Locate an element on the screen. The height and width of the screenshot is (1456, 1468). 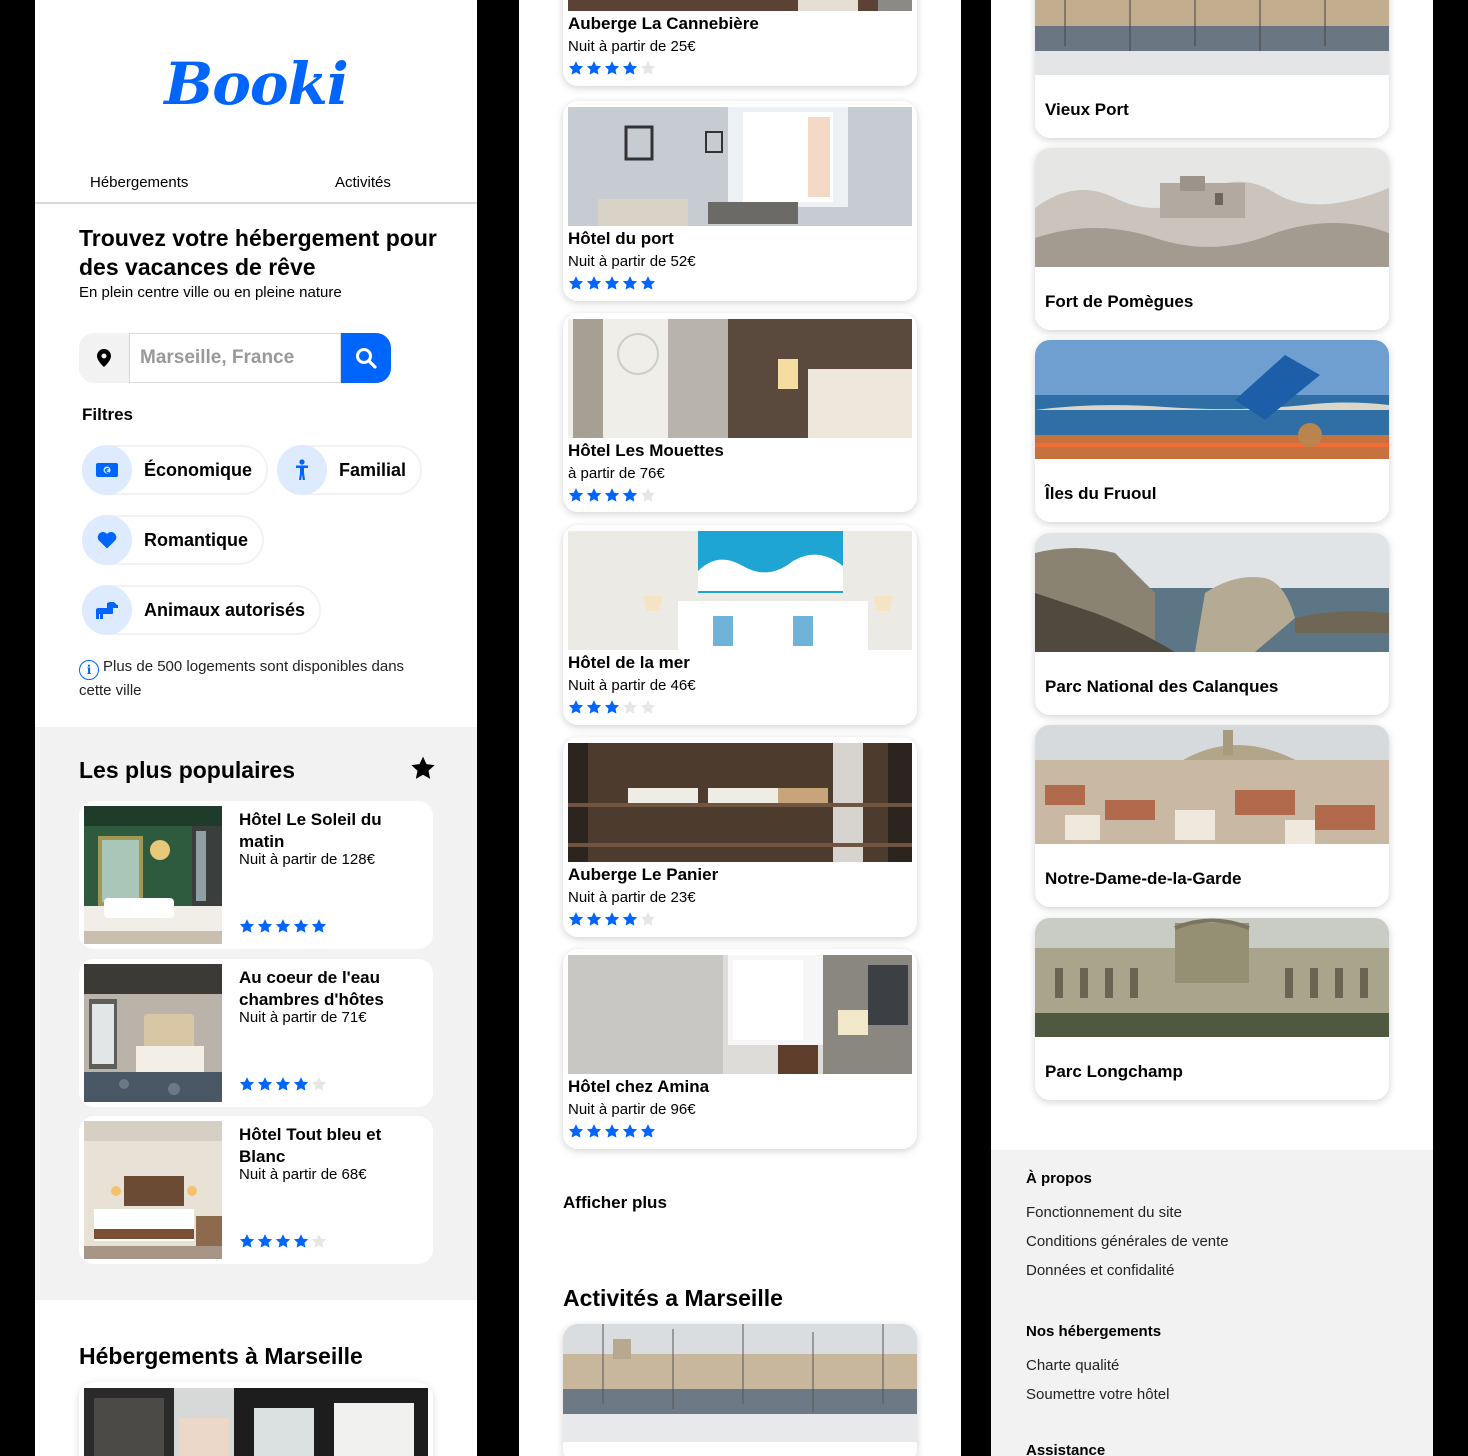
search-input: Marseille, France is located at coordinates (235, 358).